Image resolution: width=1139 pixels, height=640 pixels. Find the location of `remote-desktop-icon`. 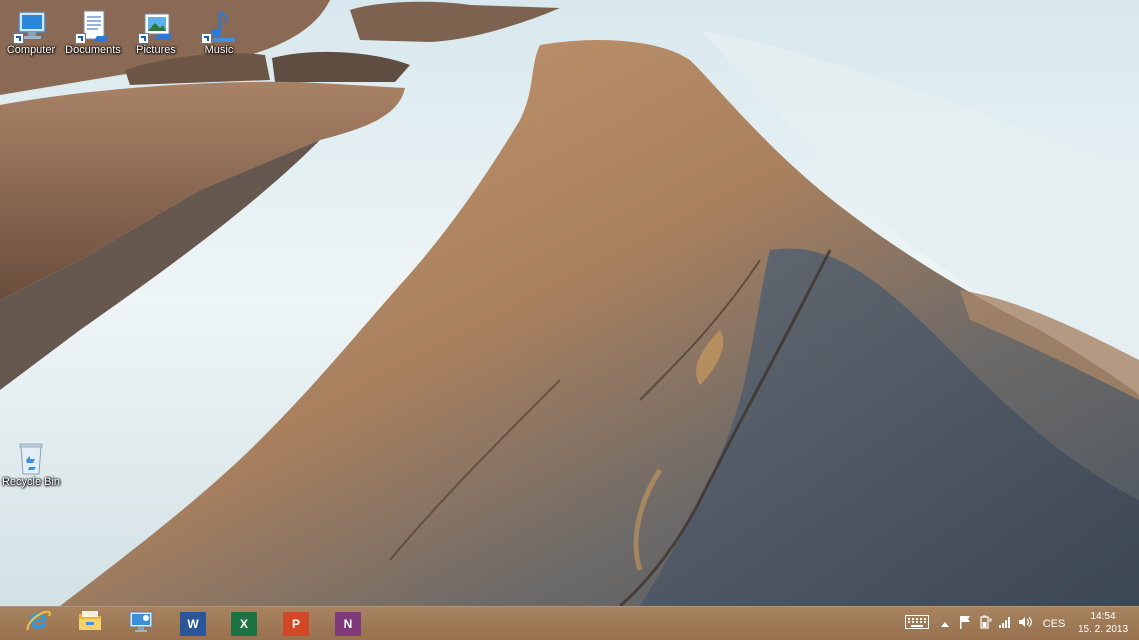

remote-desktop-icon is located at coordinates (141, 623).